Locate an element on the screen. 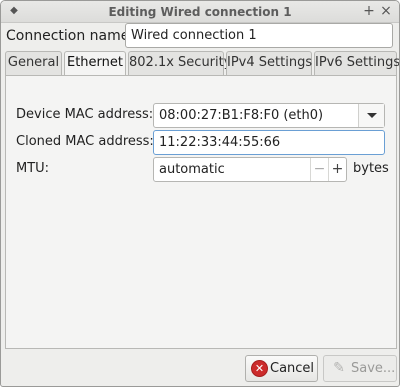 The image size is (400, 387). cancel-button: ✕ Cancel is located at coordinates (281, 368).